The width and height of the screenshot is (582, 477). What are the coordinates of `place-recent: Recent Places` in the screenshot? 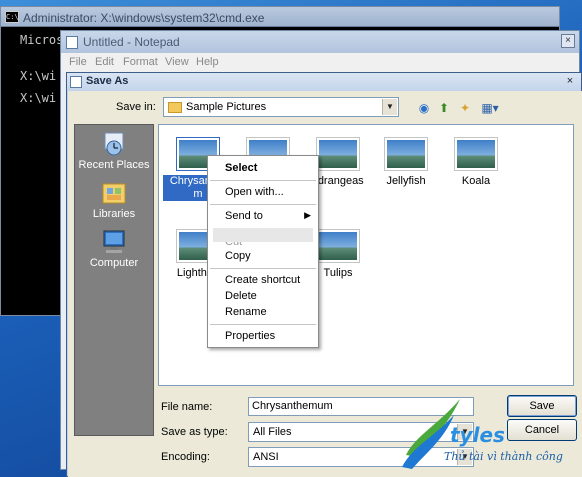 It's located at (114, 151).